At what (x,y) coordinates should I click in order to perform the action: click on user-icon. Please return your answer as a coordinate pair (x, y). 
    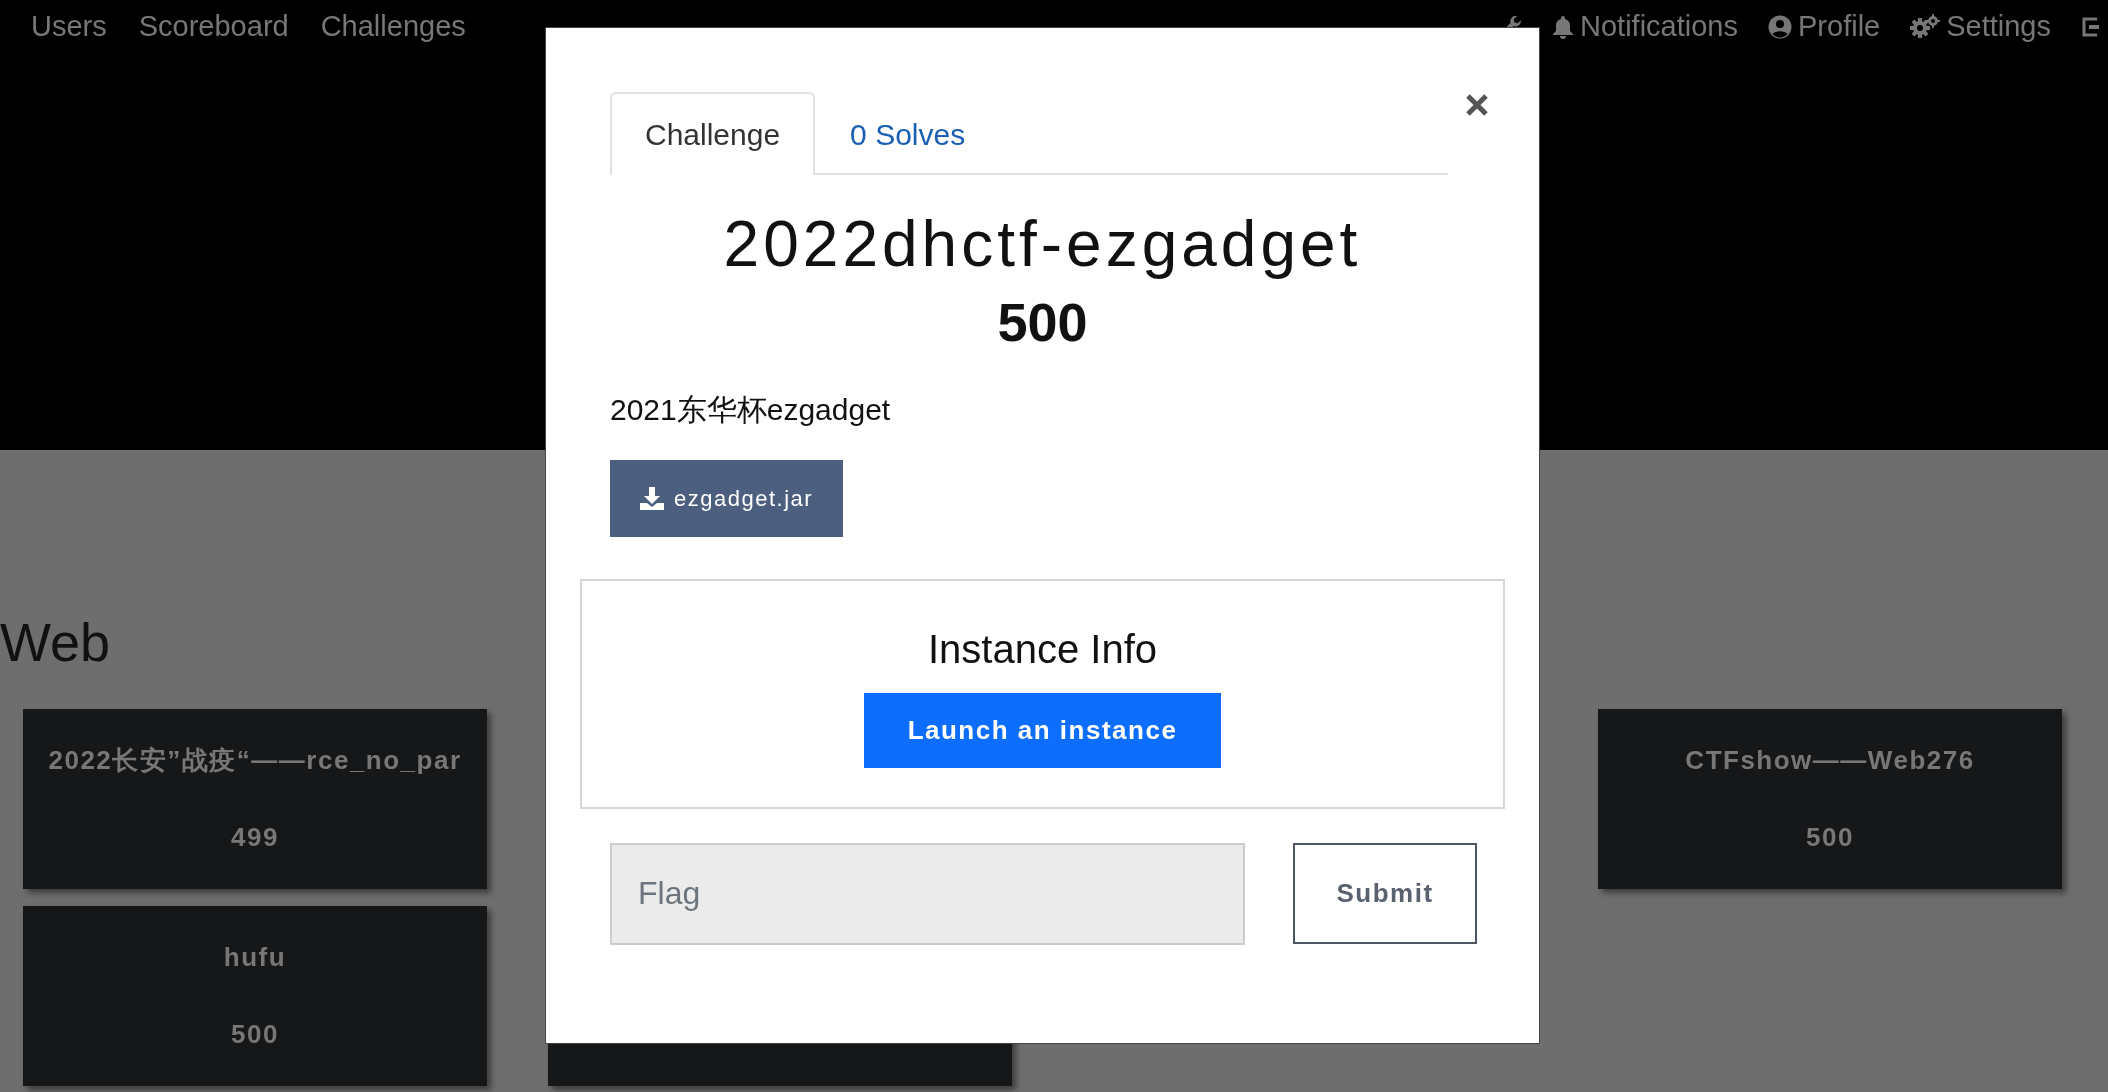
    Looking at the image, I should click on (1780, 27).